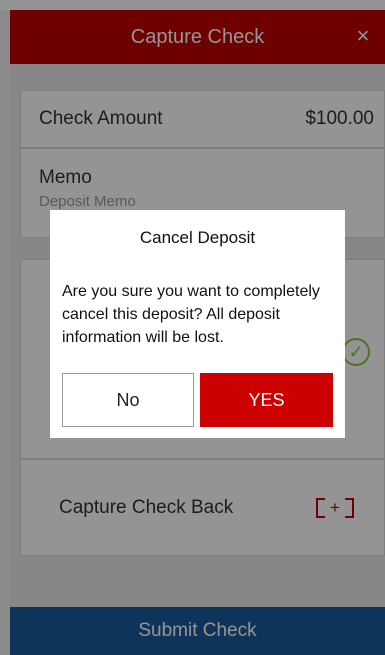  I want to click on dialog-title: Cancel Deposit, so click(197, 237).